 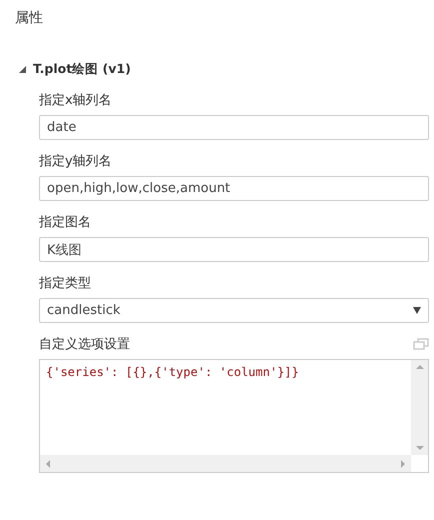 I want to click on type-dropdown: candlestick, so click(x=234, y=310).